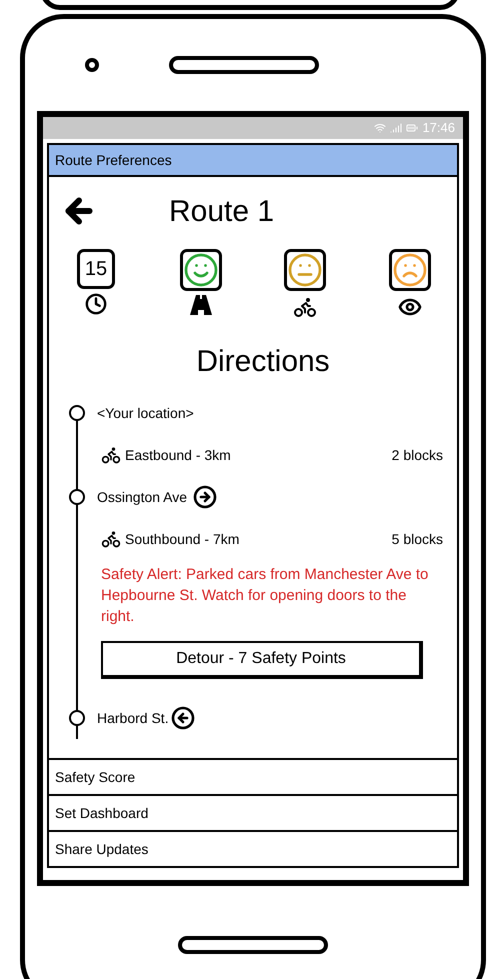 Image resolution: width=500 pixels, height=979 pixels. I want to click on stop-name: Ossington Ave, so click(142, 497).